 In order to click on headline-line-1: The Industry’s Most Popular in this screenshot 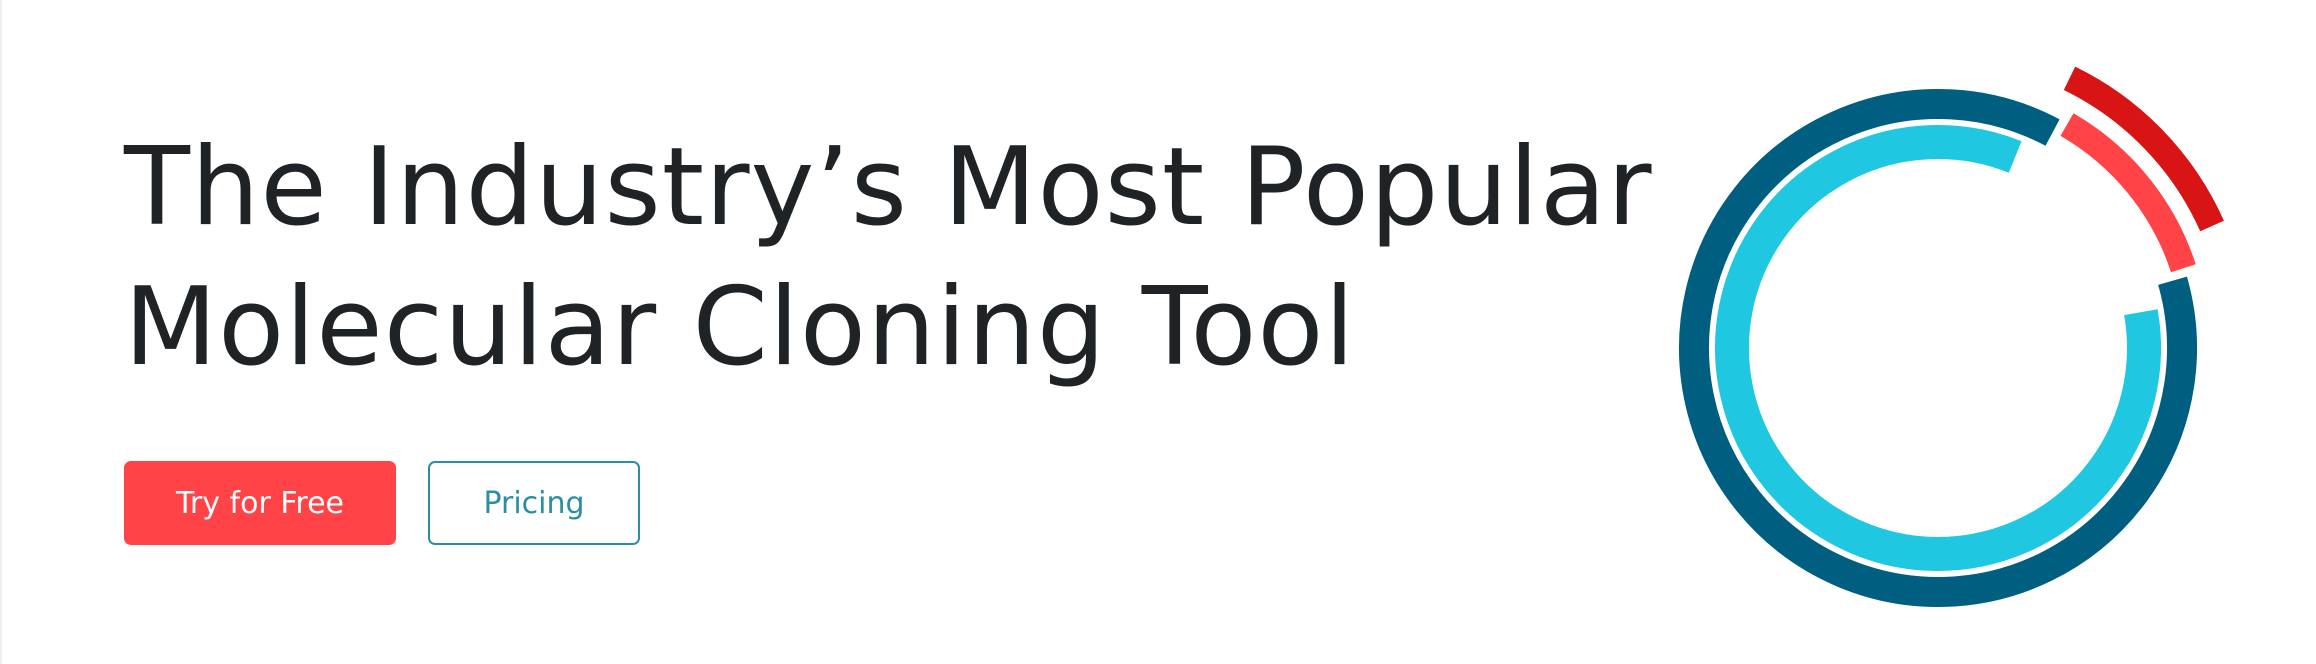, I will do `click(888, 187)`.